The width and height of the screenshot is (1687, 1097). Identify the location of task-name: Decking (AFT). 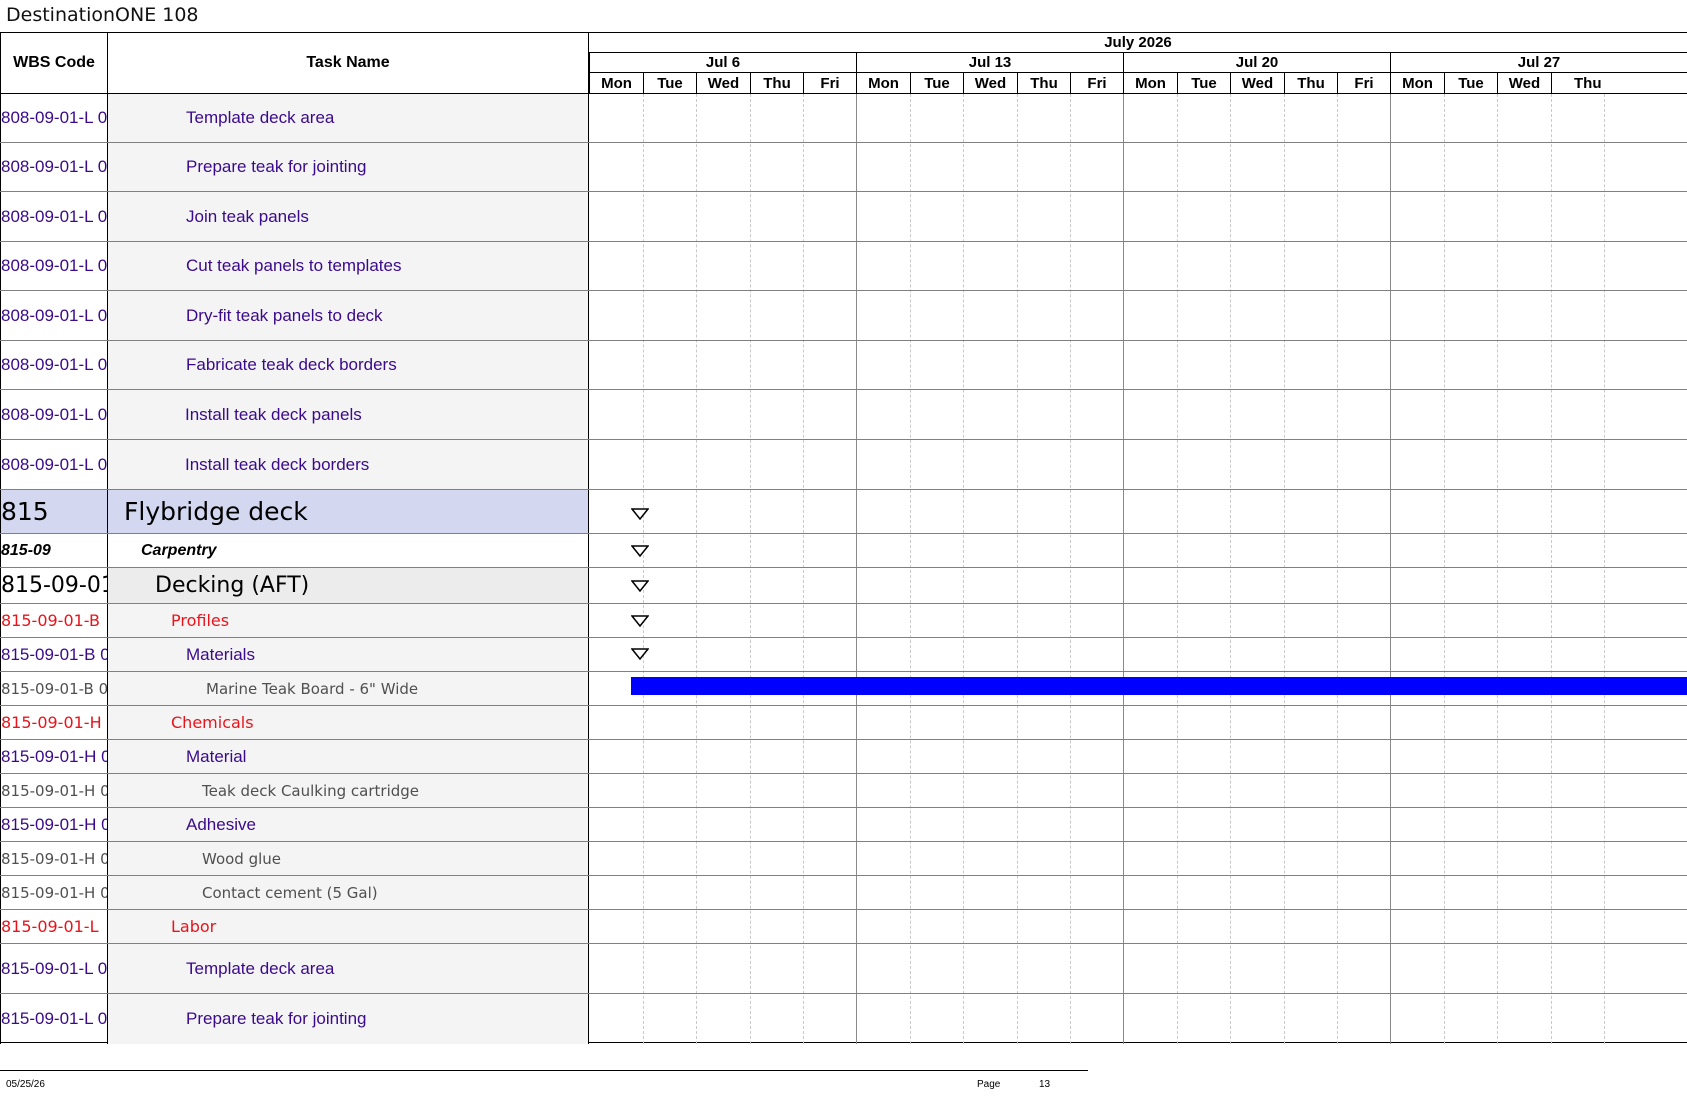
(348, 585).